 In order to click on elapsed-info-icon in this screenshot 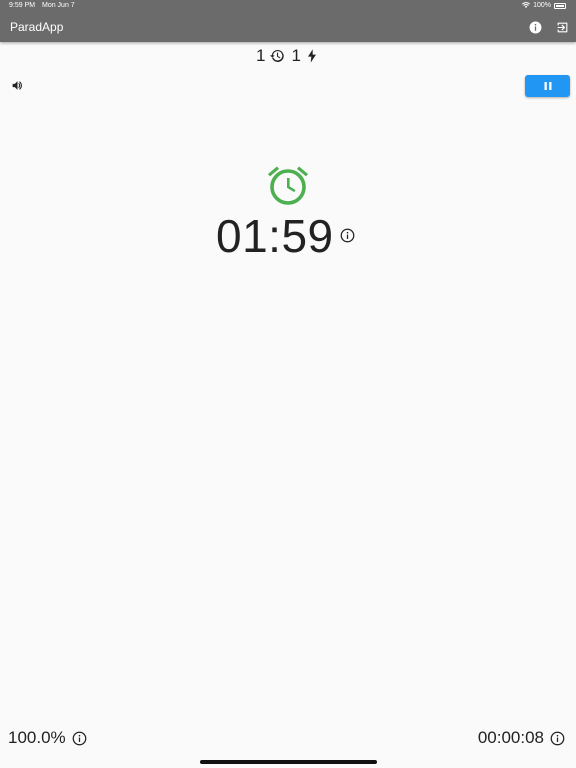, I will do `click(557, 738)`.